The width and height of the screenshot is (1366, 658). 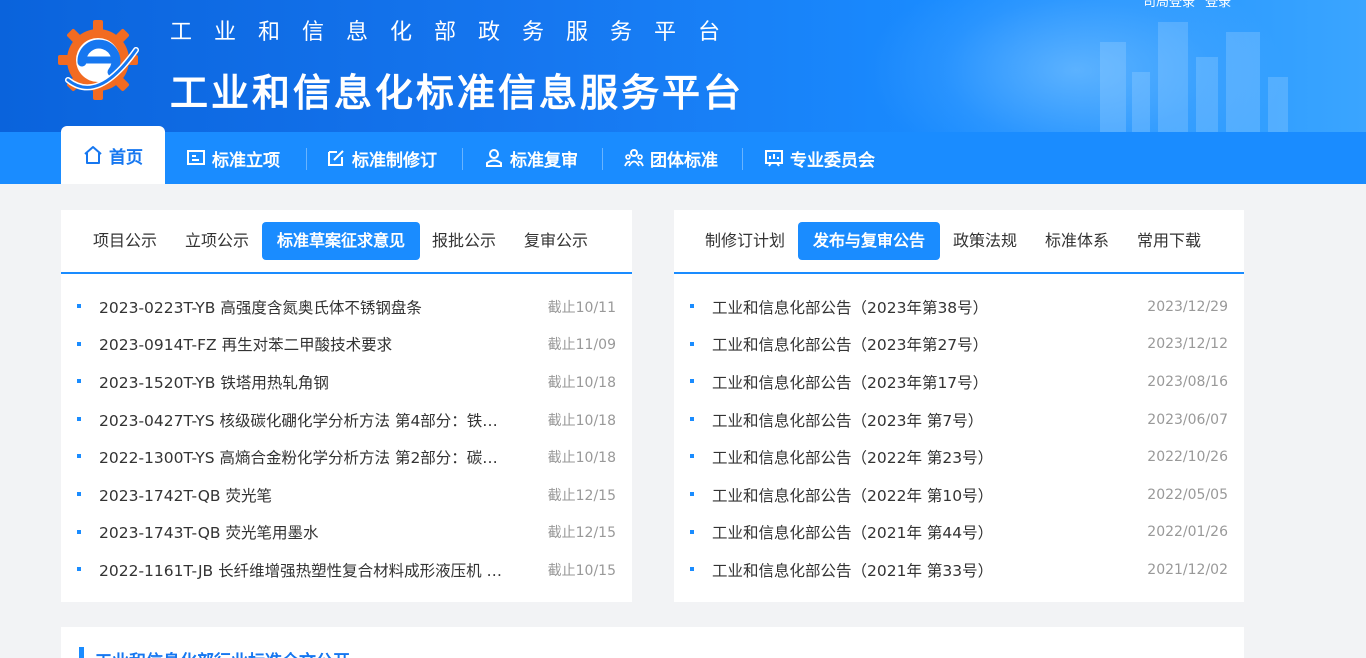 I want to click on nav-item-committee: 专业委员会, so click(x=819, y=158).